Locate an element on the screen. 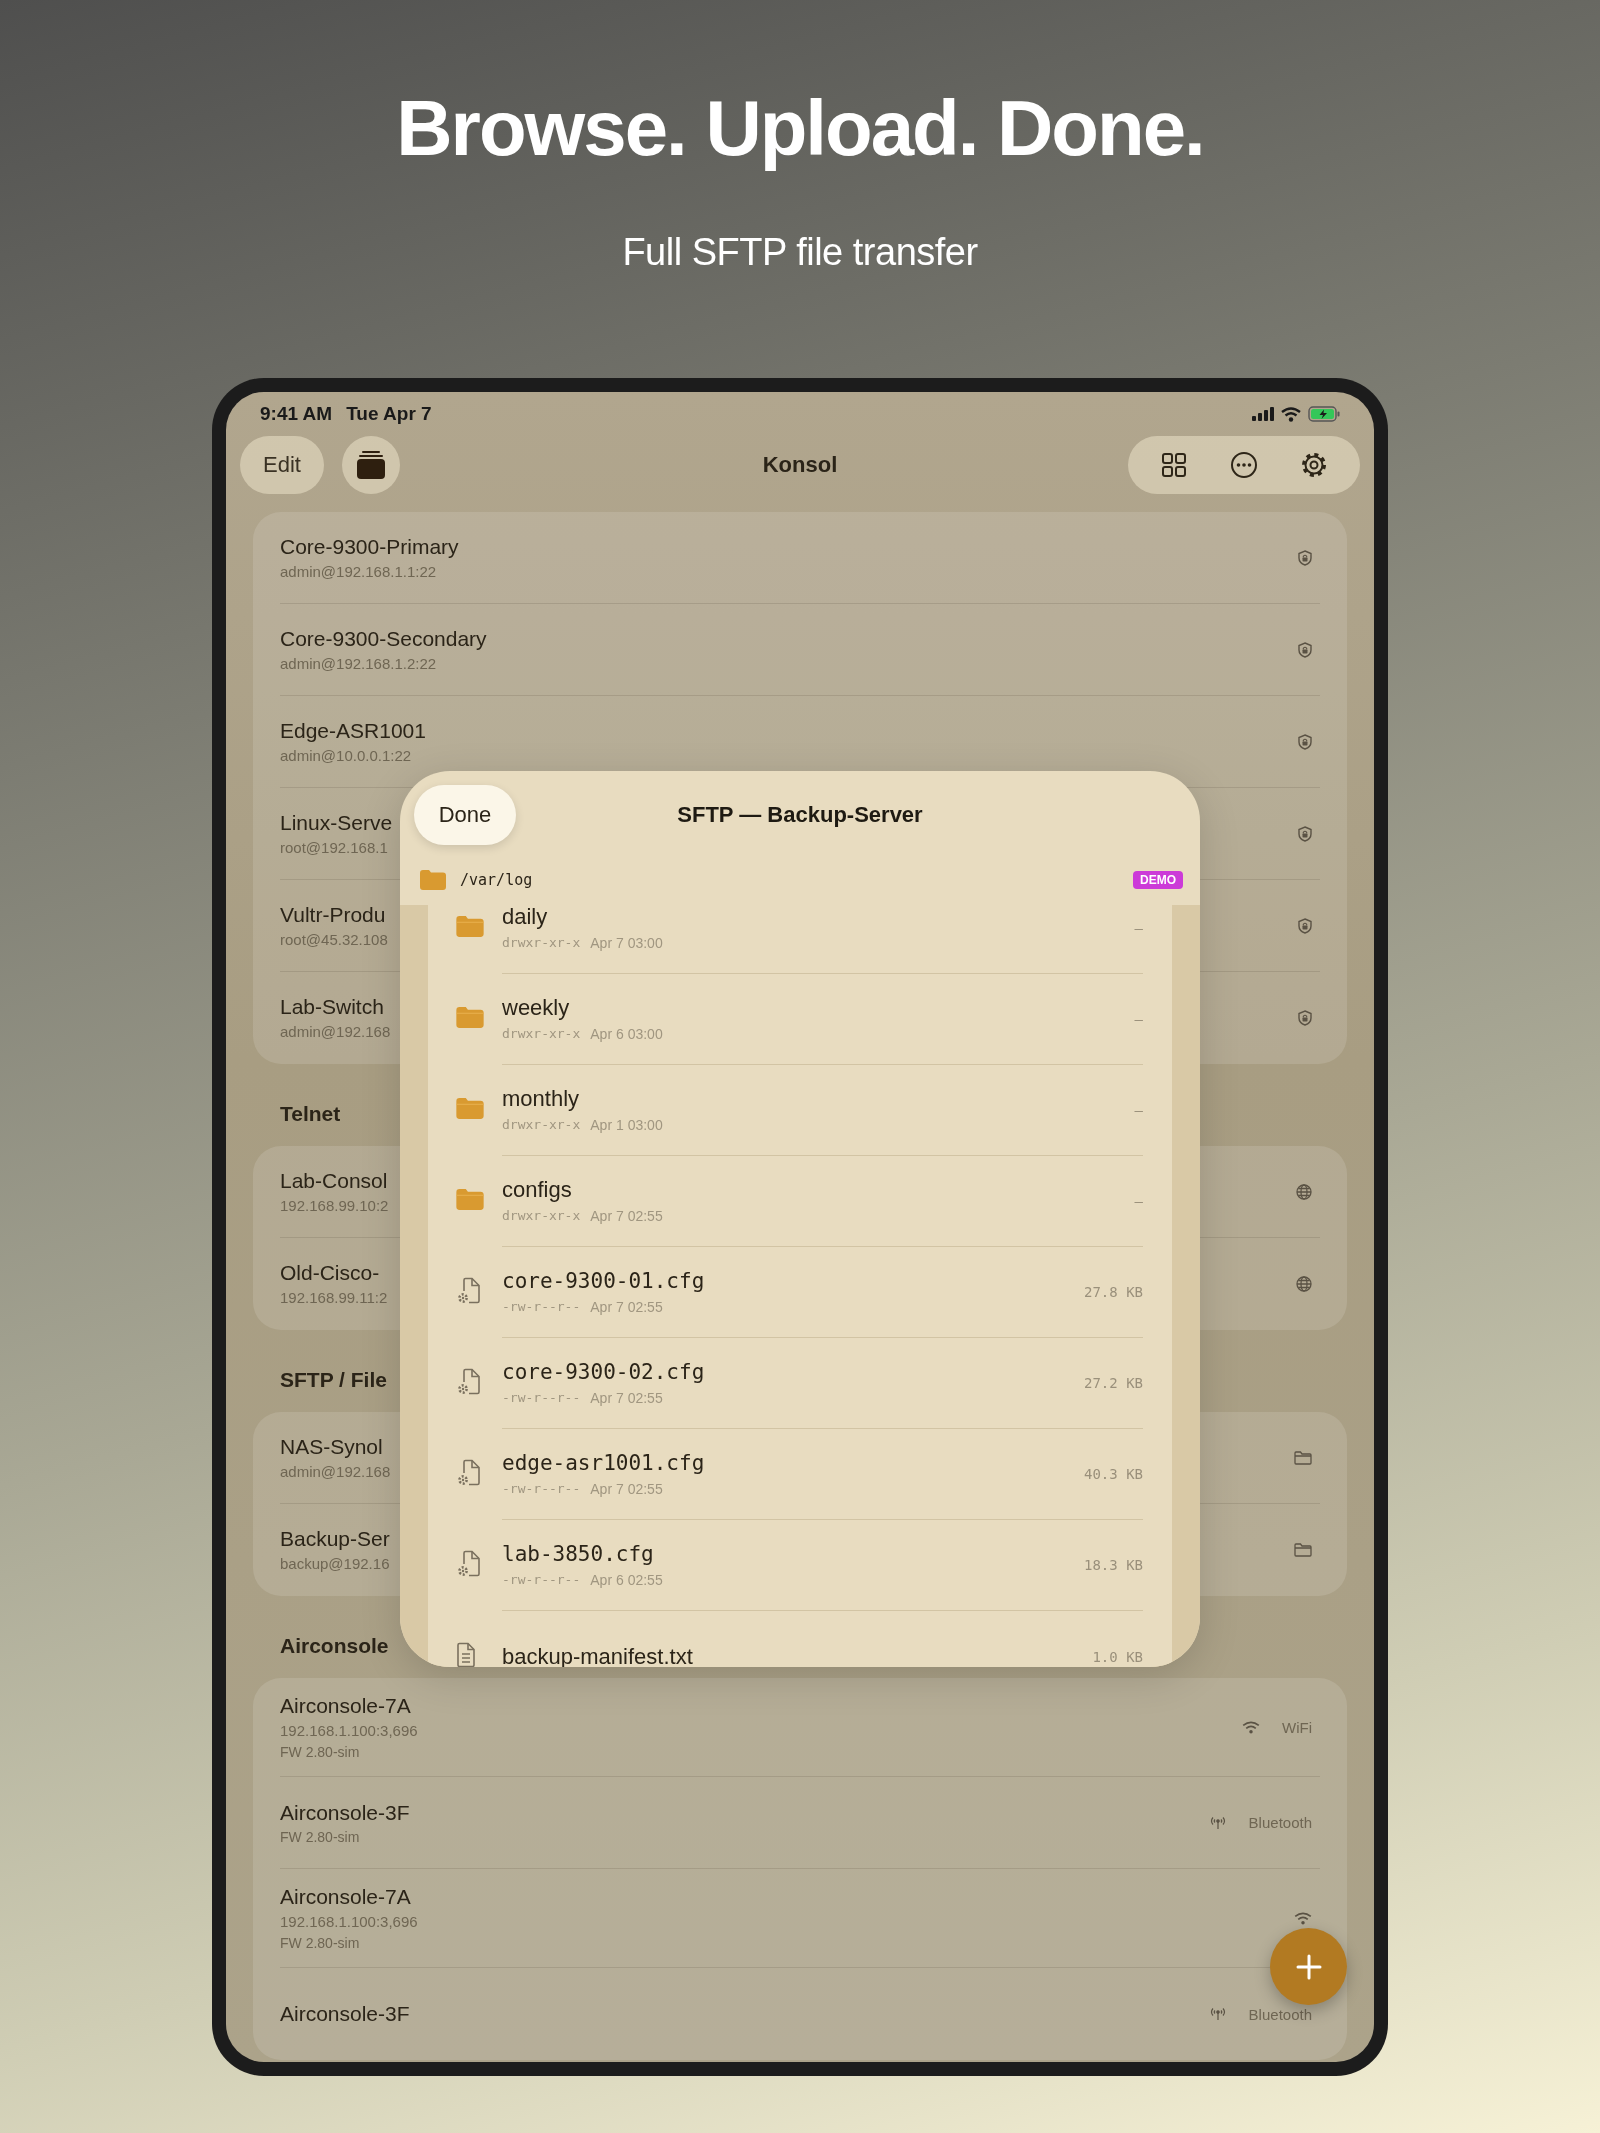 Image resolution: width=1600 pixels, height=2133 pixels. file-size: 18.3 KB is located at coordinates (1113, 1565).